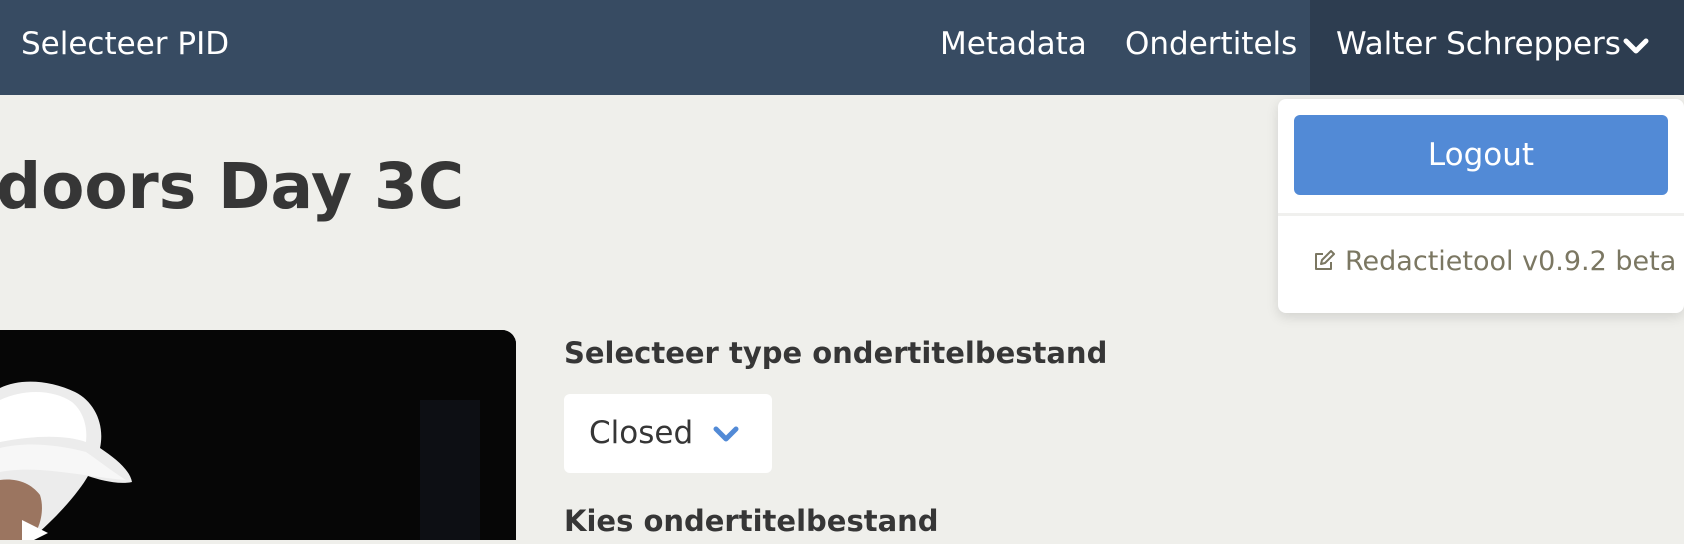 This screenshot has height=544, width=1684. I want to click on subtitle-type-select: Closed, so click(668, 433).